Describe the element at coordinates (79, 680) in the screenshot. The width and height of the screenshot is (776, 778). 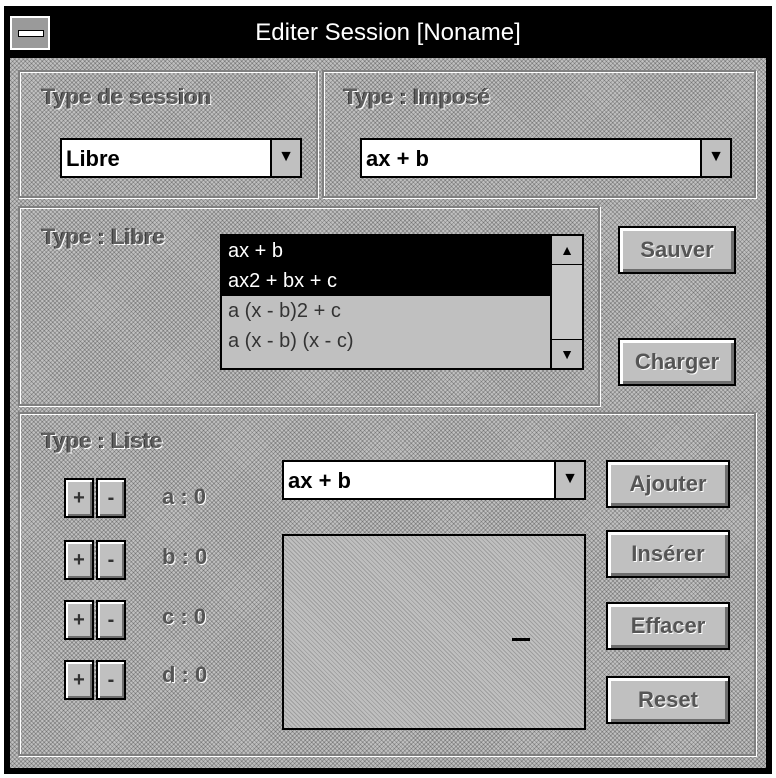
I see `increment-d-button: +` at that location.